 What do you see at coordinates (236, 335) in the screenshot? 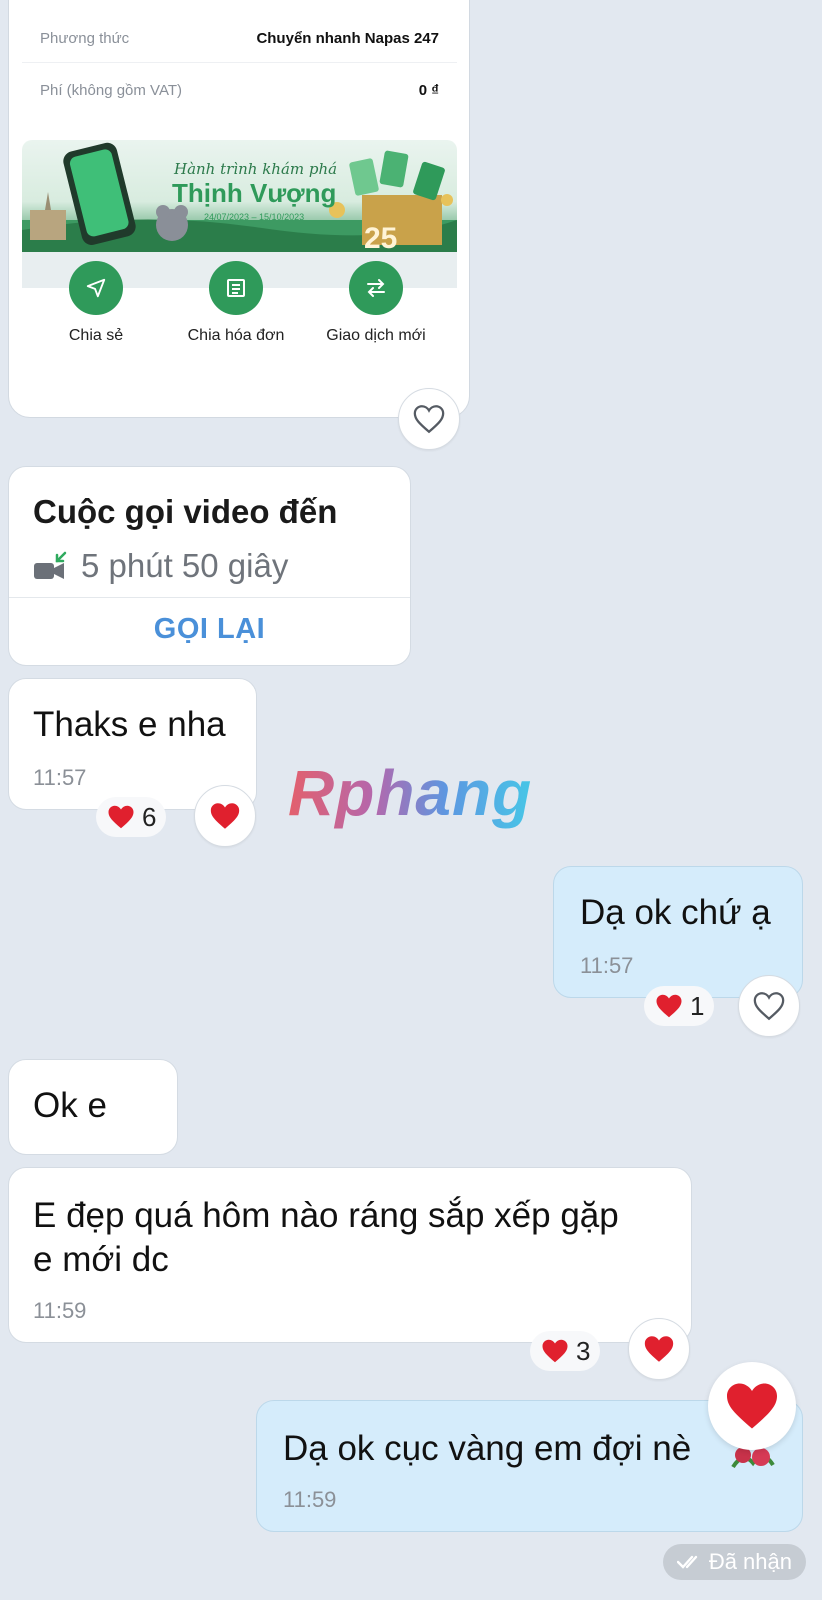
I see `split-bill-label: Chia hóa đơn` at bounding box center [236, 335].